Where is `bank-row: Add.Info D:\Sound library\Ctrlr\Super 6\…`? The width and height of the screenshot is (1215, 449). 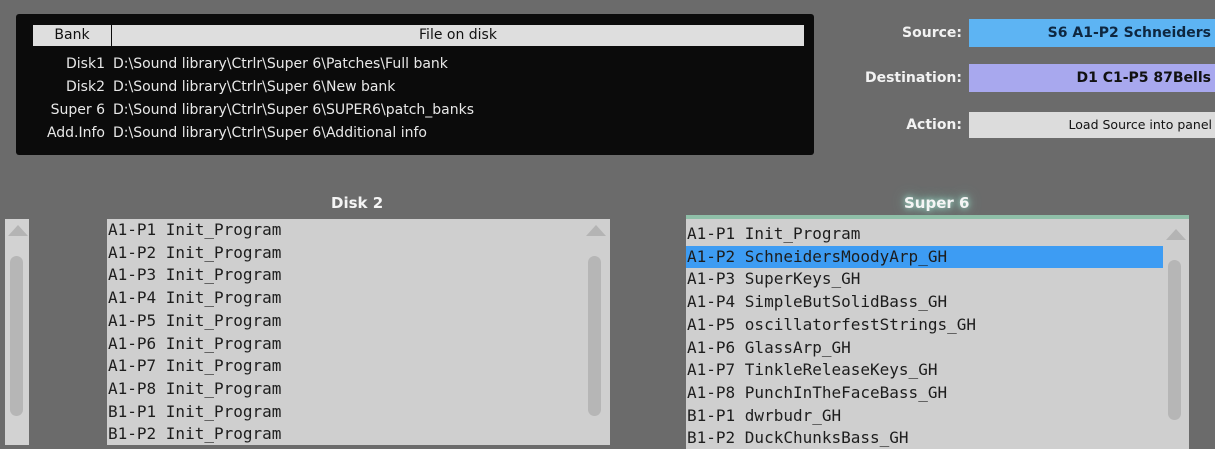
bank-row: Add.Info D:\Sound library\Ctrlr\Super 6\… is located at coordinates (415, 133).